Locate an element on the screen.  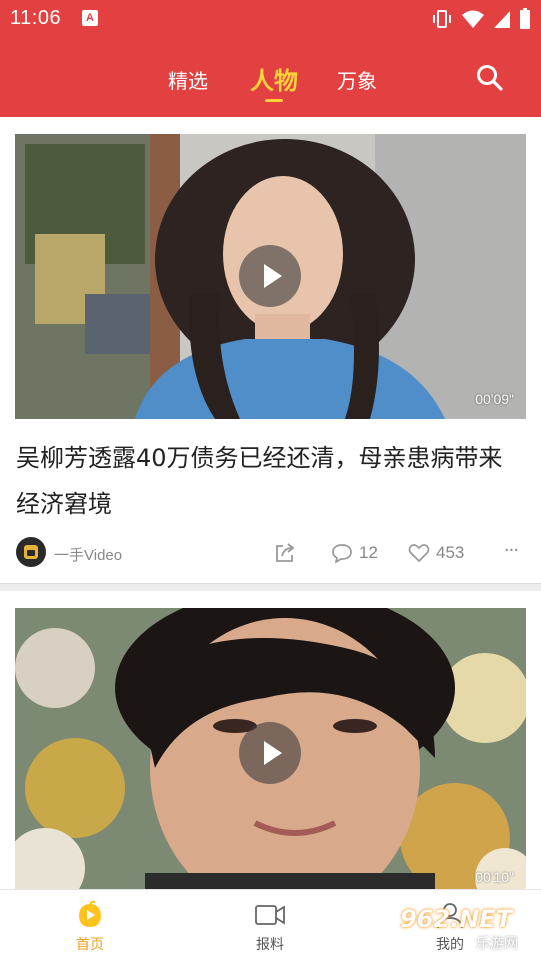
comment-icon is located at coordinates (342, 553).